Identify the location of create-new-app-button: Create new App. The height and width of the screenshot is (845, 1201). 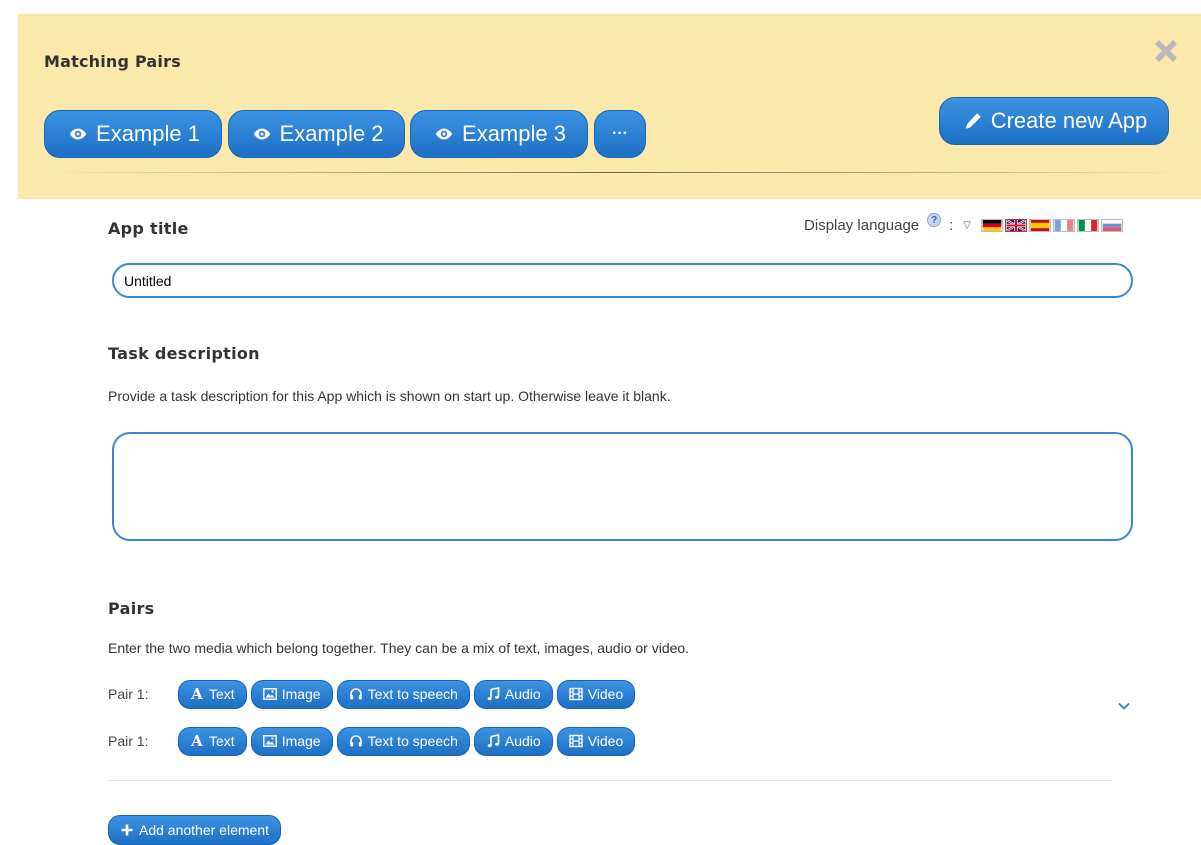
(1054, 121).